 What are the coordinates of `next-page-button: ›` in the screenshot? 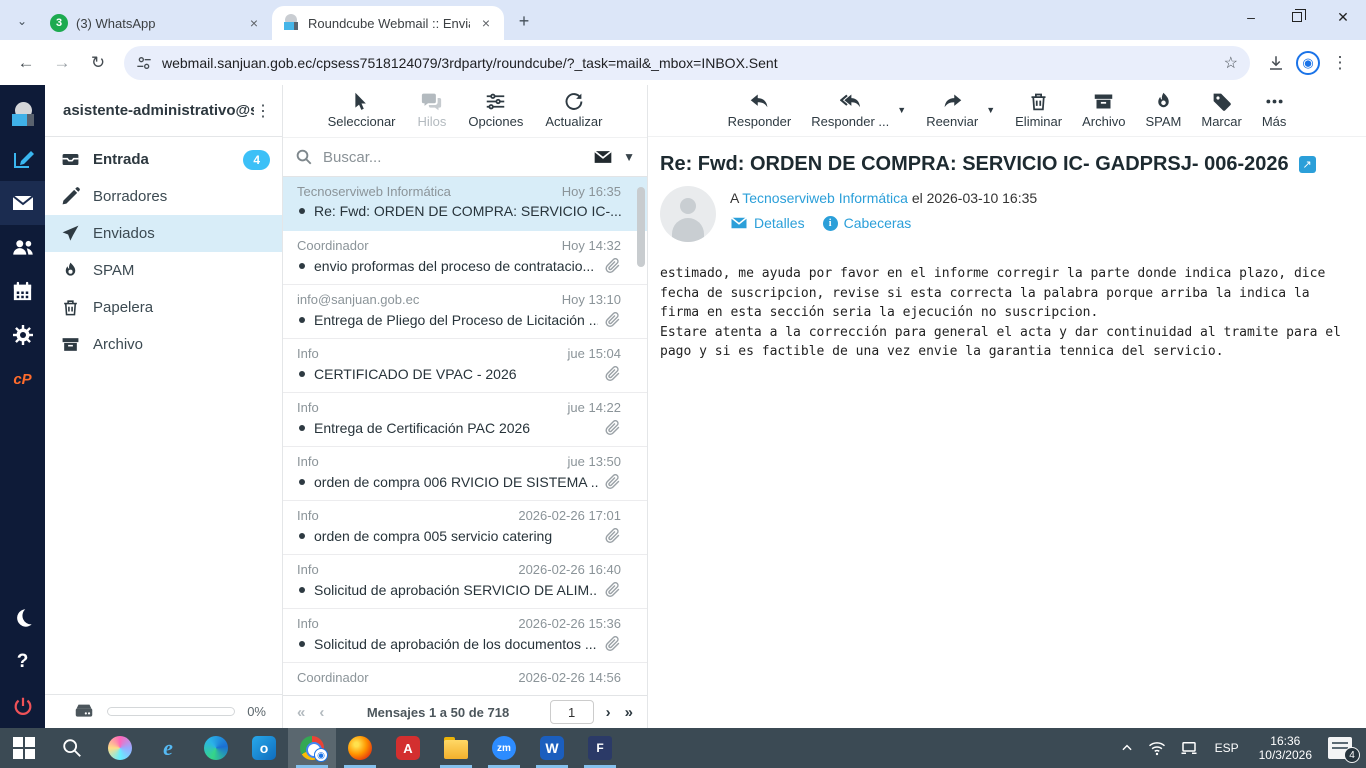 It's located at (608, 712).